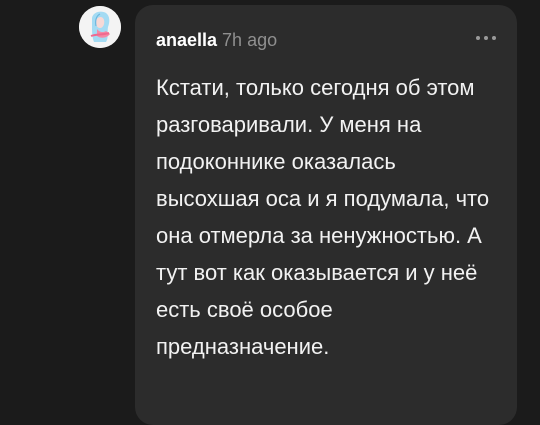 The height and width of the screenshot is (425, 540). I want to click on avatar-illustration, so click(100, 27).